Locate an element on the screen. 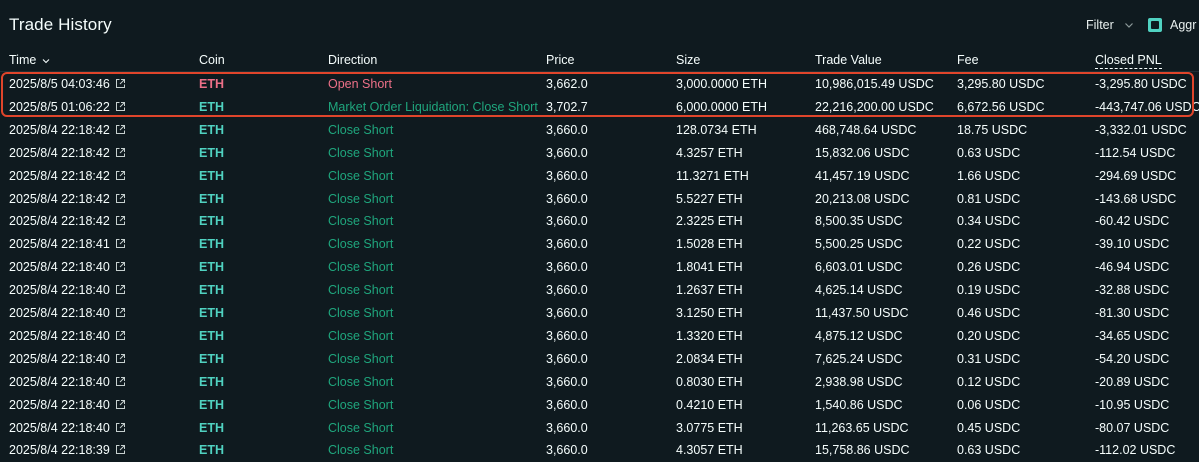 This screenshot has height=462, width=1199. aggregate-checkbox is located at coordinates (1155, 25).